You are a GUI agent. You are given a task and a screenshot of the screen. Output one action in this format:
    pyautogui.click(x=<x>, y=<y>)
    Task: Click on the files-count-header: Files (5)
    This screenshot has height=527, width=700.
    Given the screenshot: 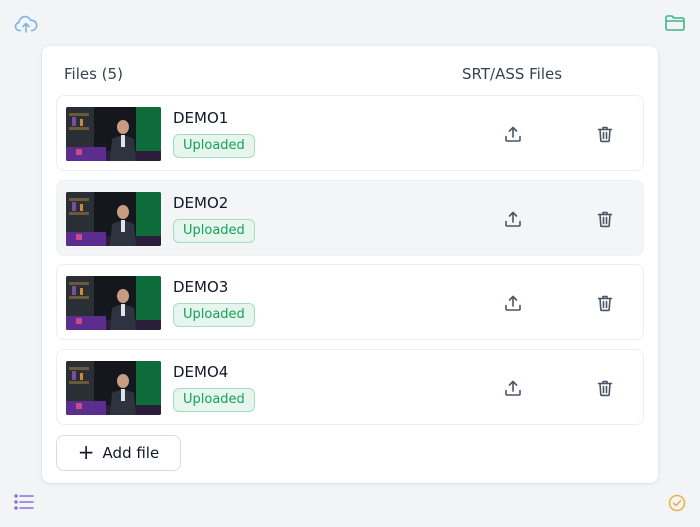 What is the action you would take?
    pyautogui.click(x=93, y=74)
    